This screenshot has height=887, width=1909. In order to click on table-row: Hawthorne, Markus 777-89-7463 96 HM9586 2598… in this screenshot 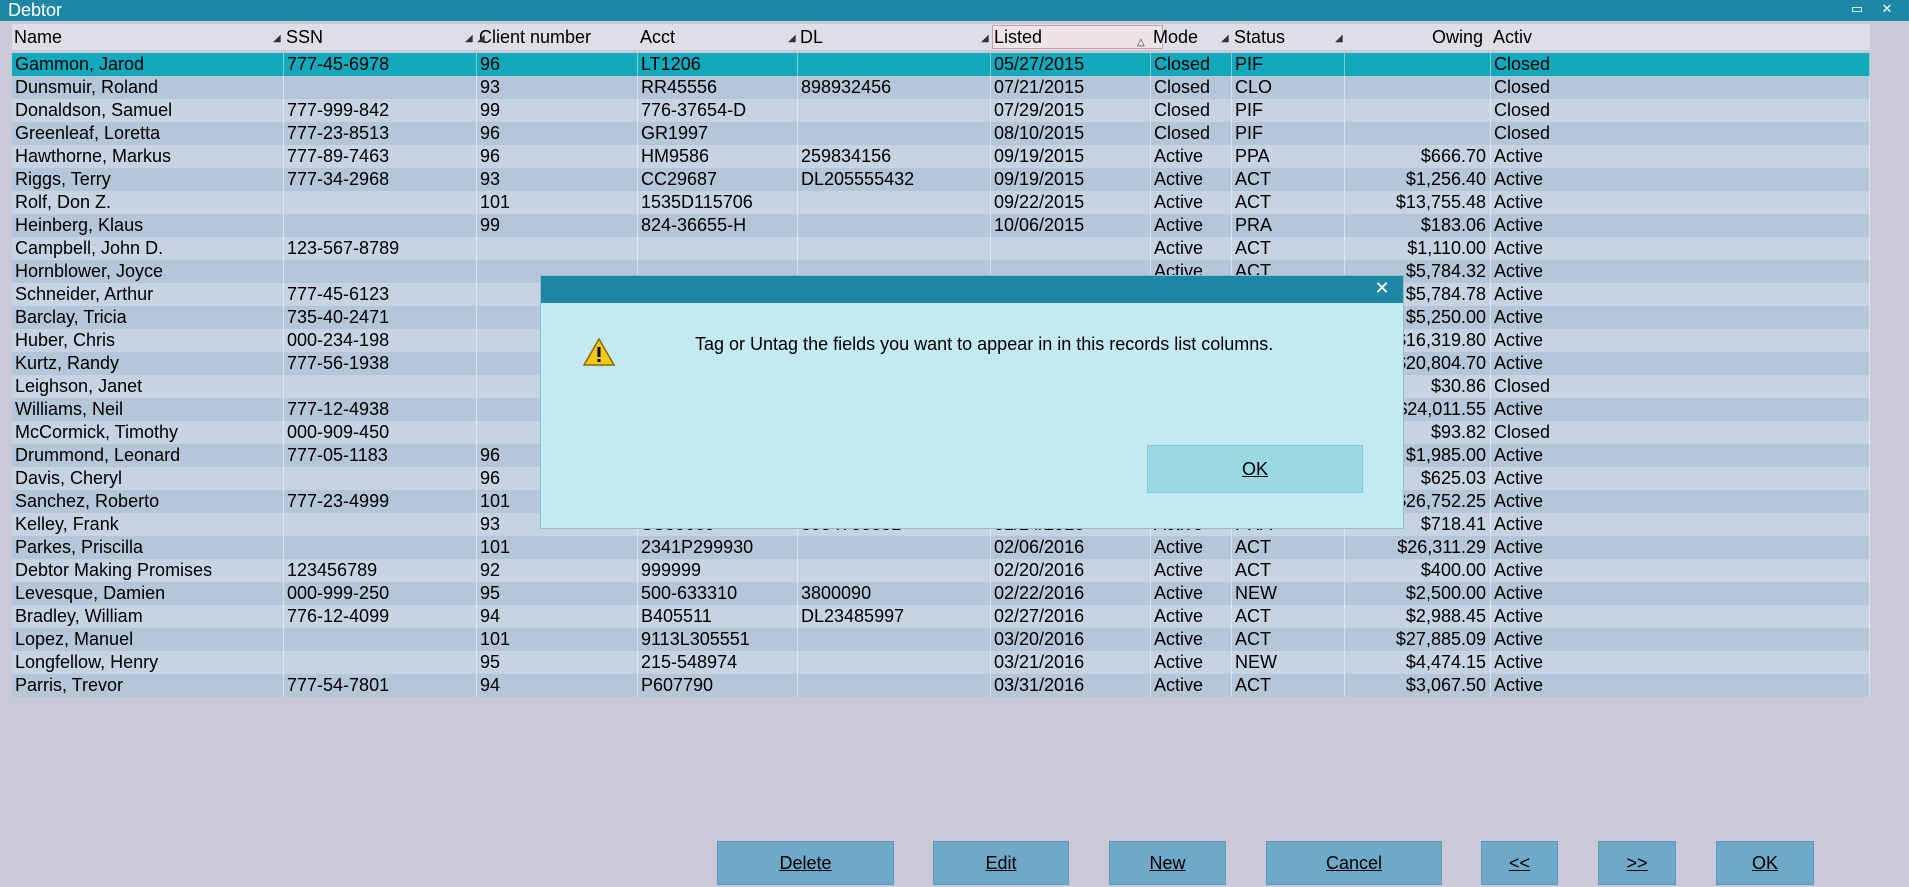, I will do `click(941, 156)`.